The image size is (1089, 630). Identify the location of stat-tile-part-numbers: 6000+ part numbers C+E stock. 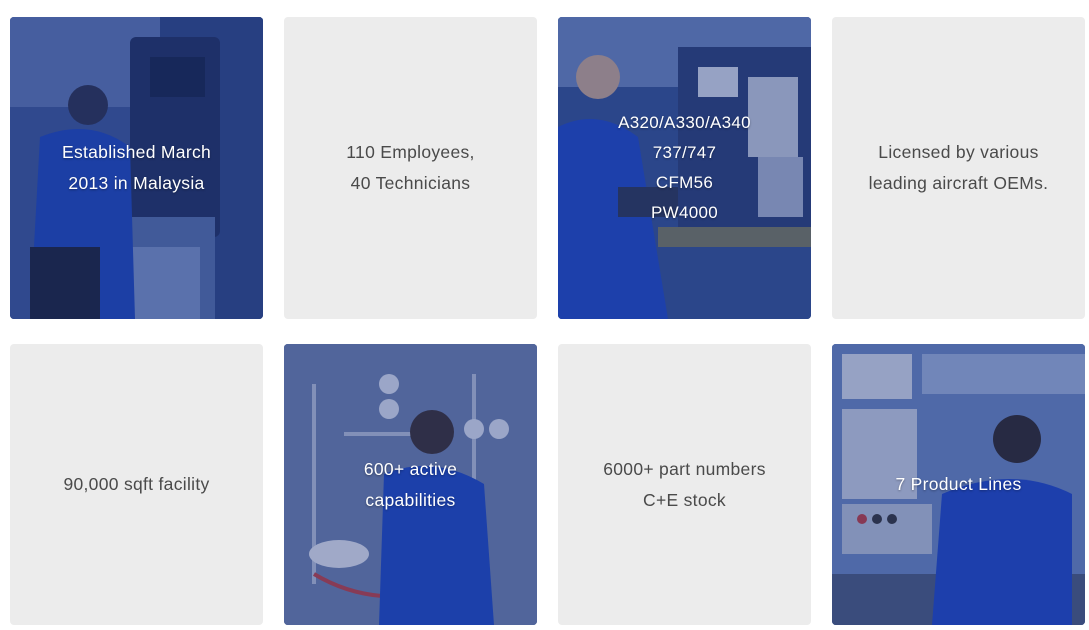
(684, 484).